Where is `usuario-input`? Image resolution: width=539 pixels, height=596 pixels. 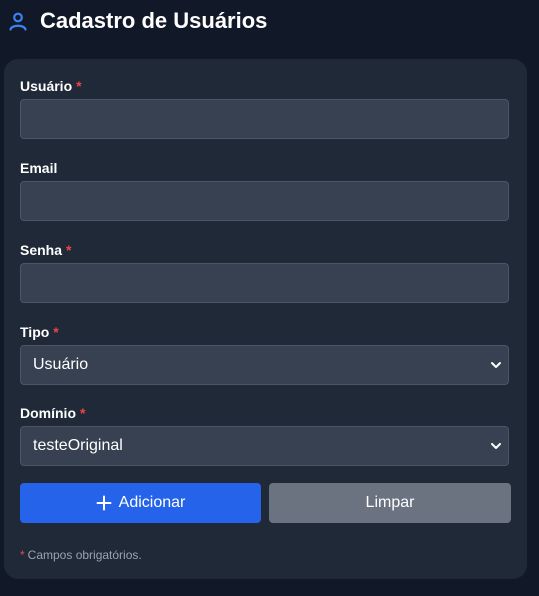 usuario-input is located at coordinates (264, 119).